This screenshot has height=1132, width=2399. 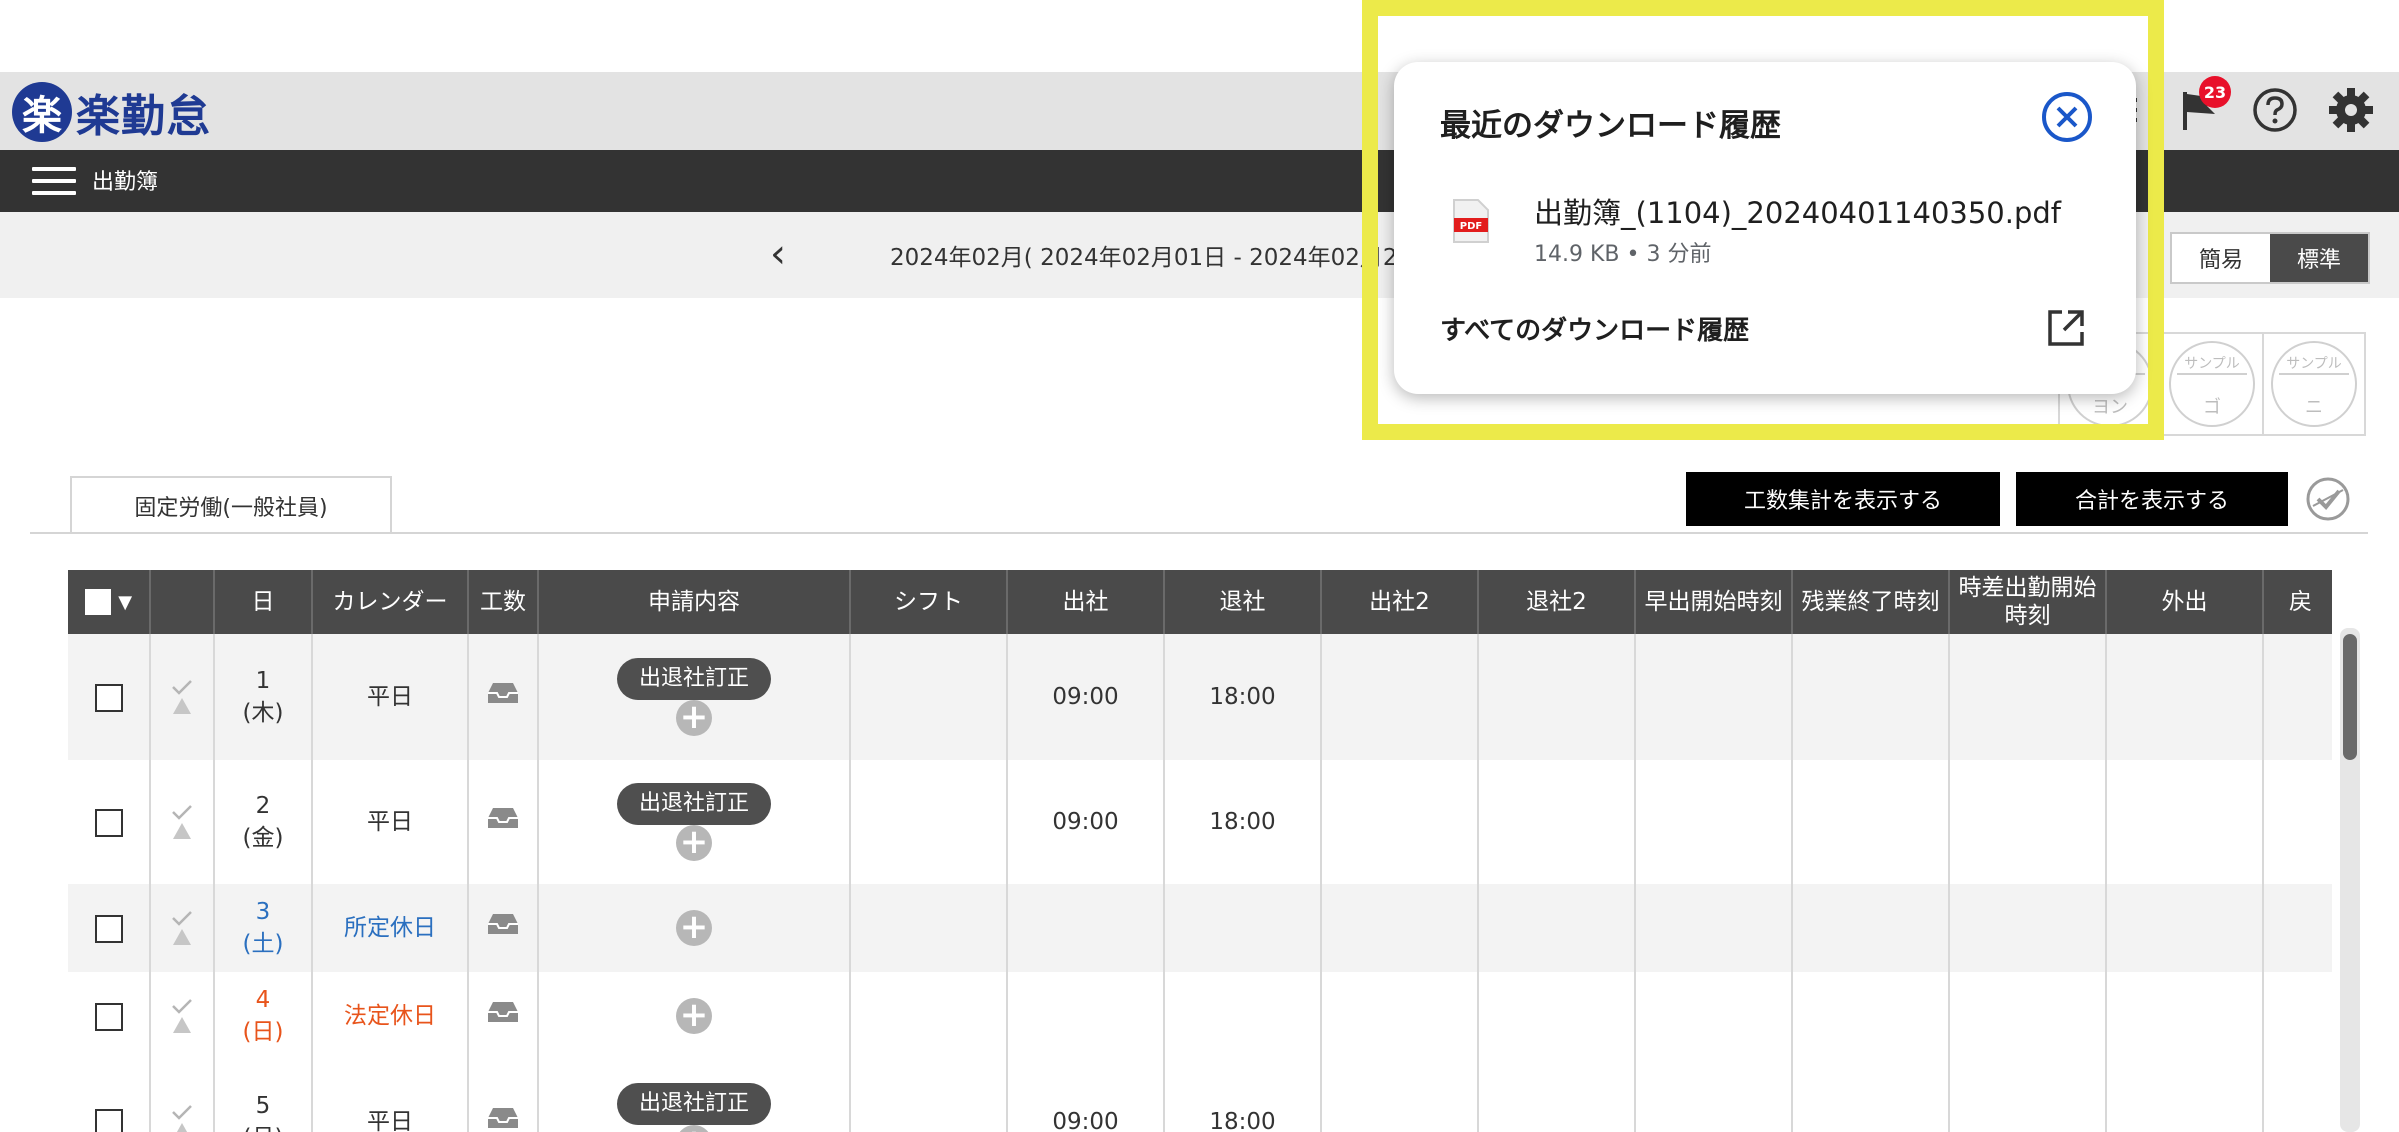 What do you see at coordinates (231, 505) in the screenshot?
I see `tab-fixed-labor: 固定労働(一般社員)` at bounding box center [231, 505].